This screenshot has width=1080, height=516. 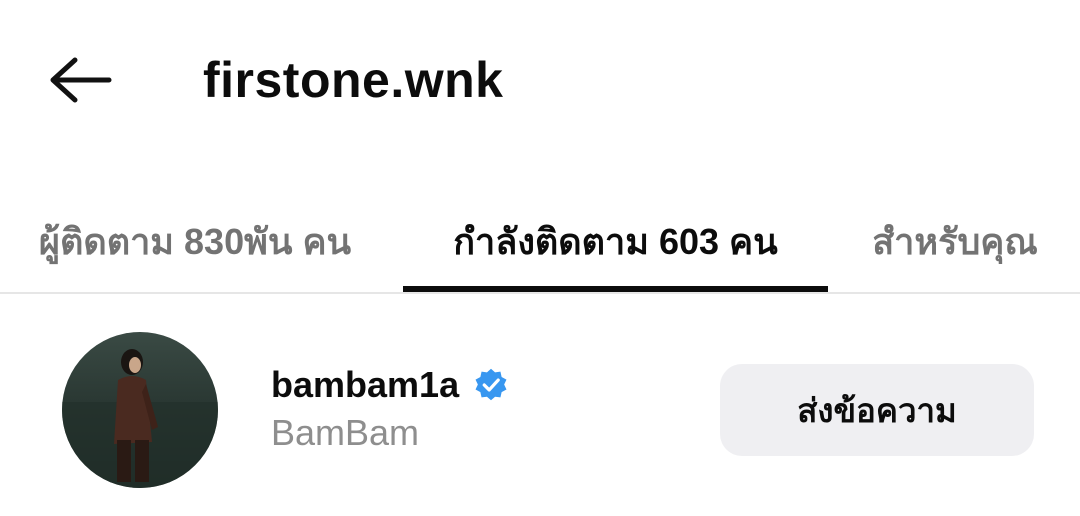 I want to click on username: bambam1a, so click(x=365, y=384).